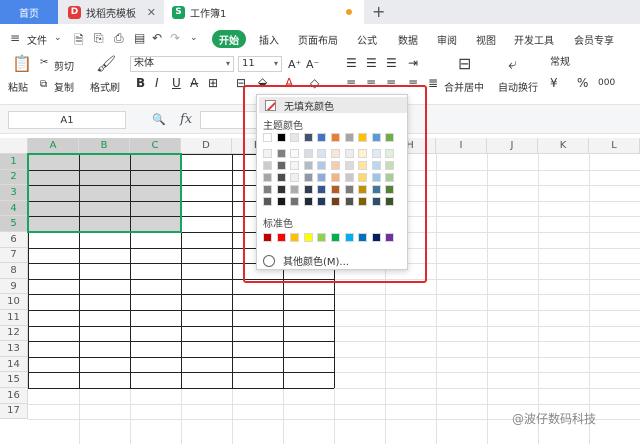 This screenshot has width=640, height=444. What do you see at coordinates (461, 146) in the screenshot?
I see `column-header: I` at bounding box center [461, 146].